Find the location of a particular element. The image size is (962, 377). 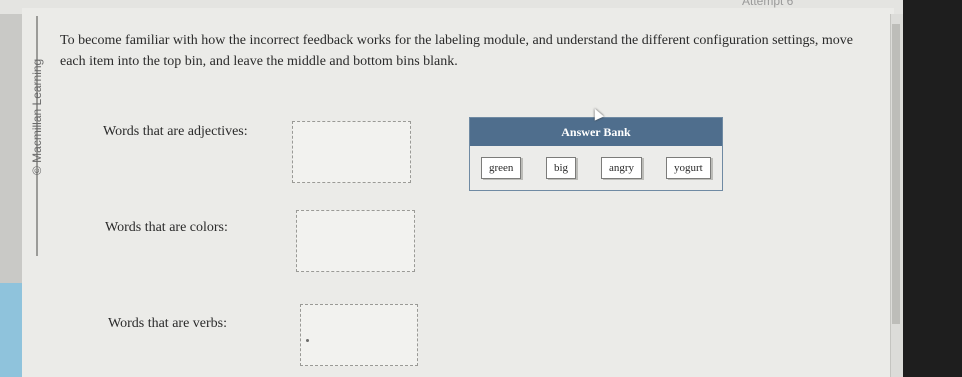

answer-bank-title: Answer Bank is located at coordinates (596, 132).